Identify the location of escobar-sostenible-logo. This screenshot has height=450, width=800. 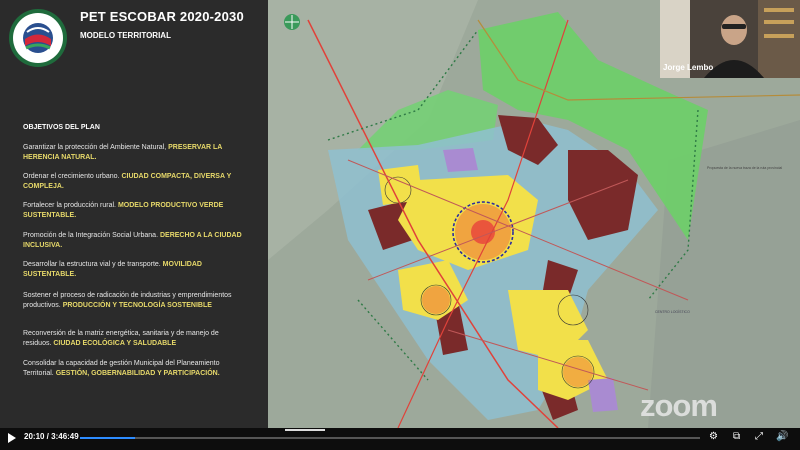
(38, 38).